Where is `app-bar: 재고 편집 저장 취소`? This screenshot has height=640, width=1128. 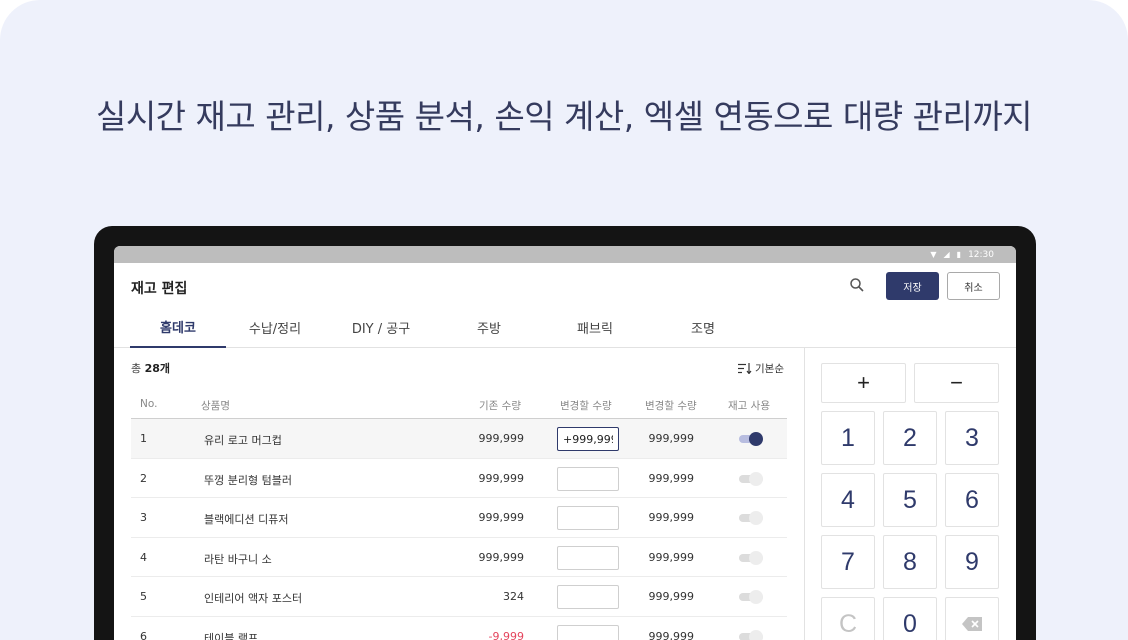
app-bar: 재고 편집 저장 취소 is located at coordinates (565, 285).